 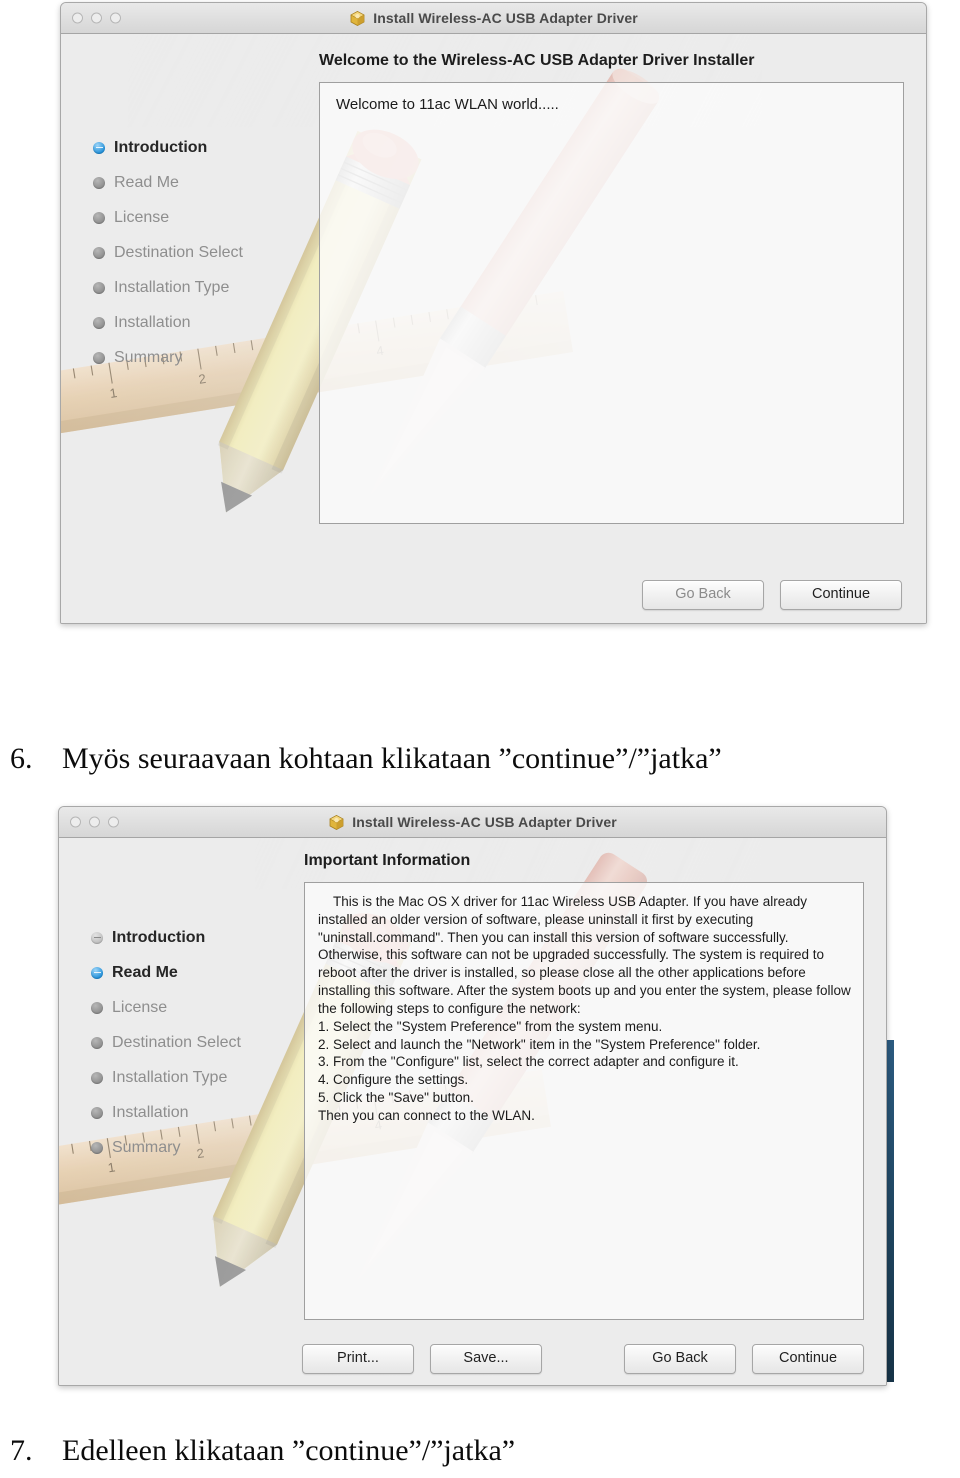 I want to click on button-row-right: Go Back Continue, so click(x=744, y=1359).